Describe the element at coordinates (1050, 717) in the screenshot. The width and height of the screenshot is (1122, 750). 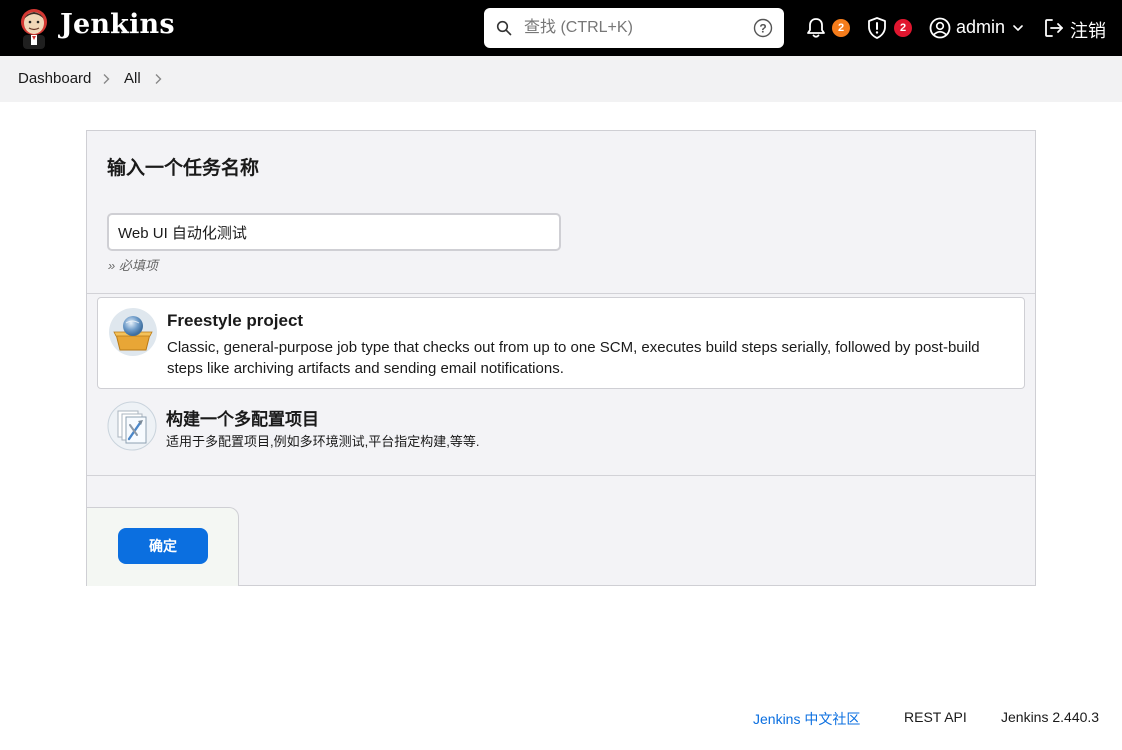
I see `footer-version: Jenkins 2.440.3` at that location.